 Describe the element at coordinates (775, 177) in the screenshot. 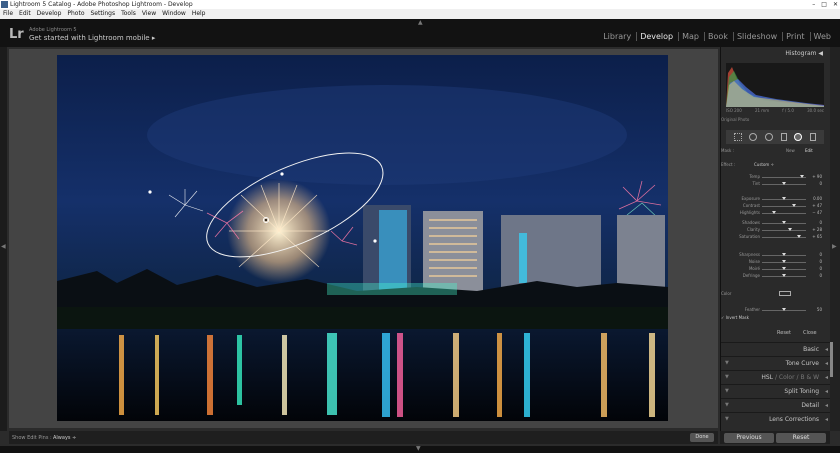

I see `slider-temp: Temp + 90` at that location.